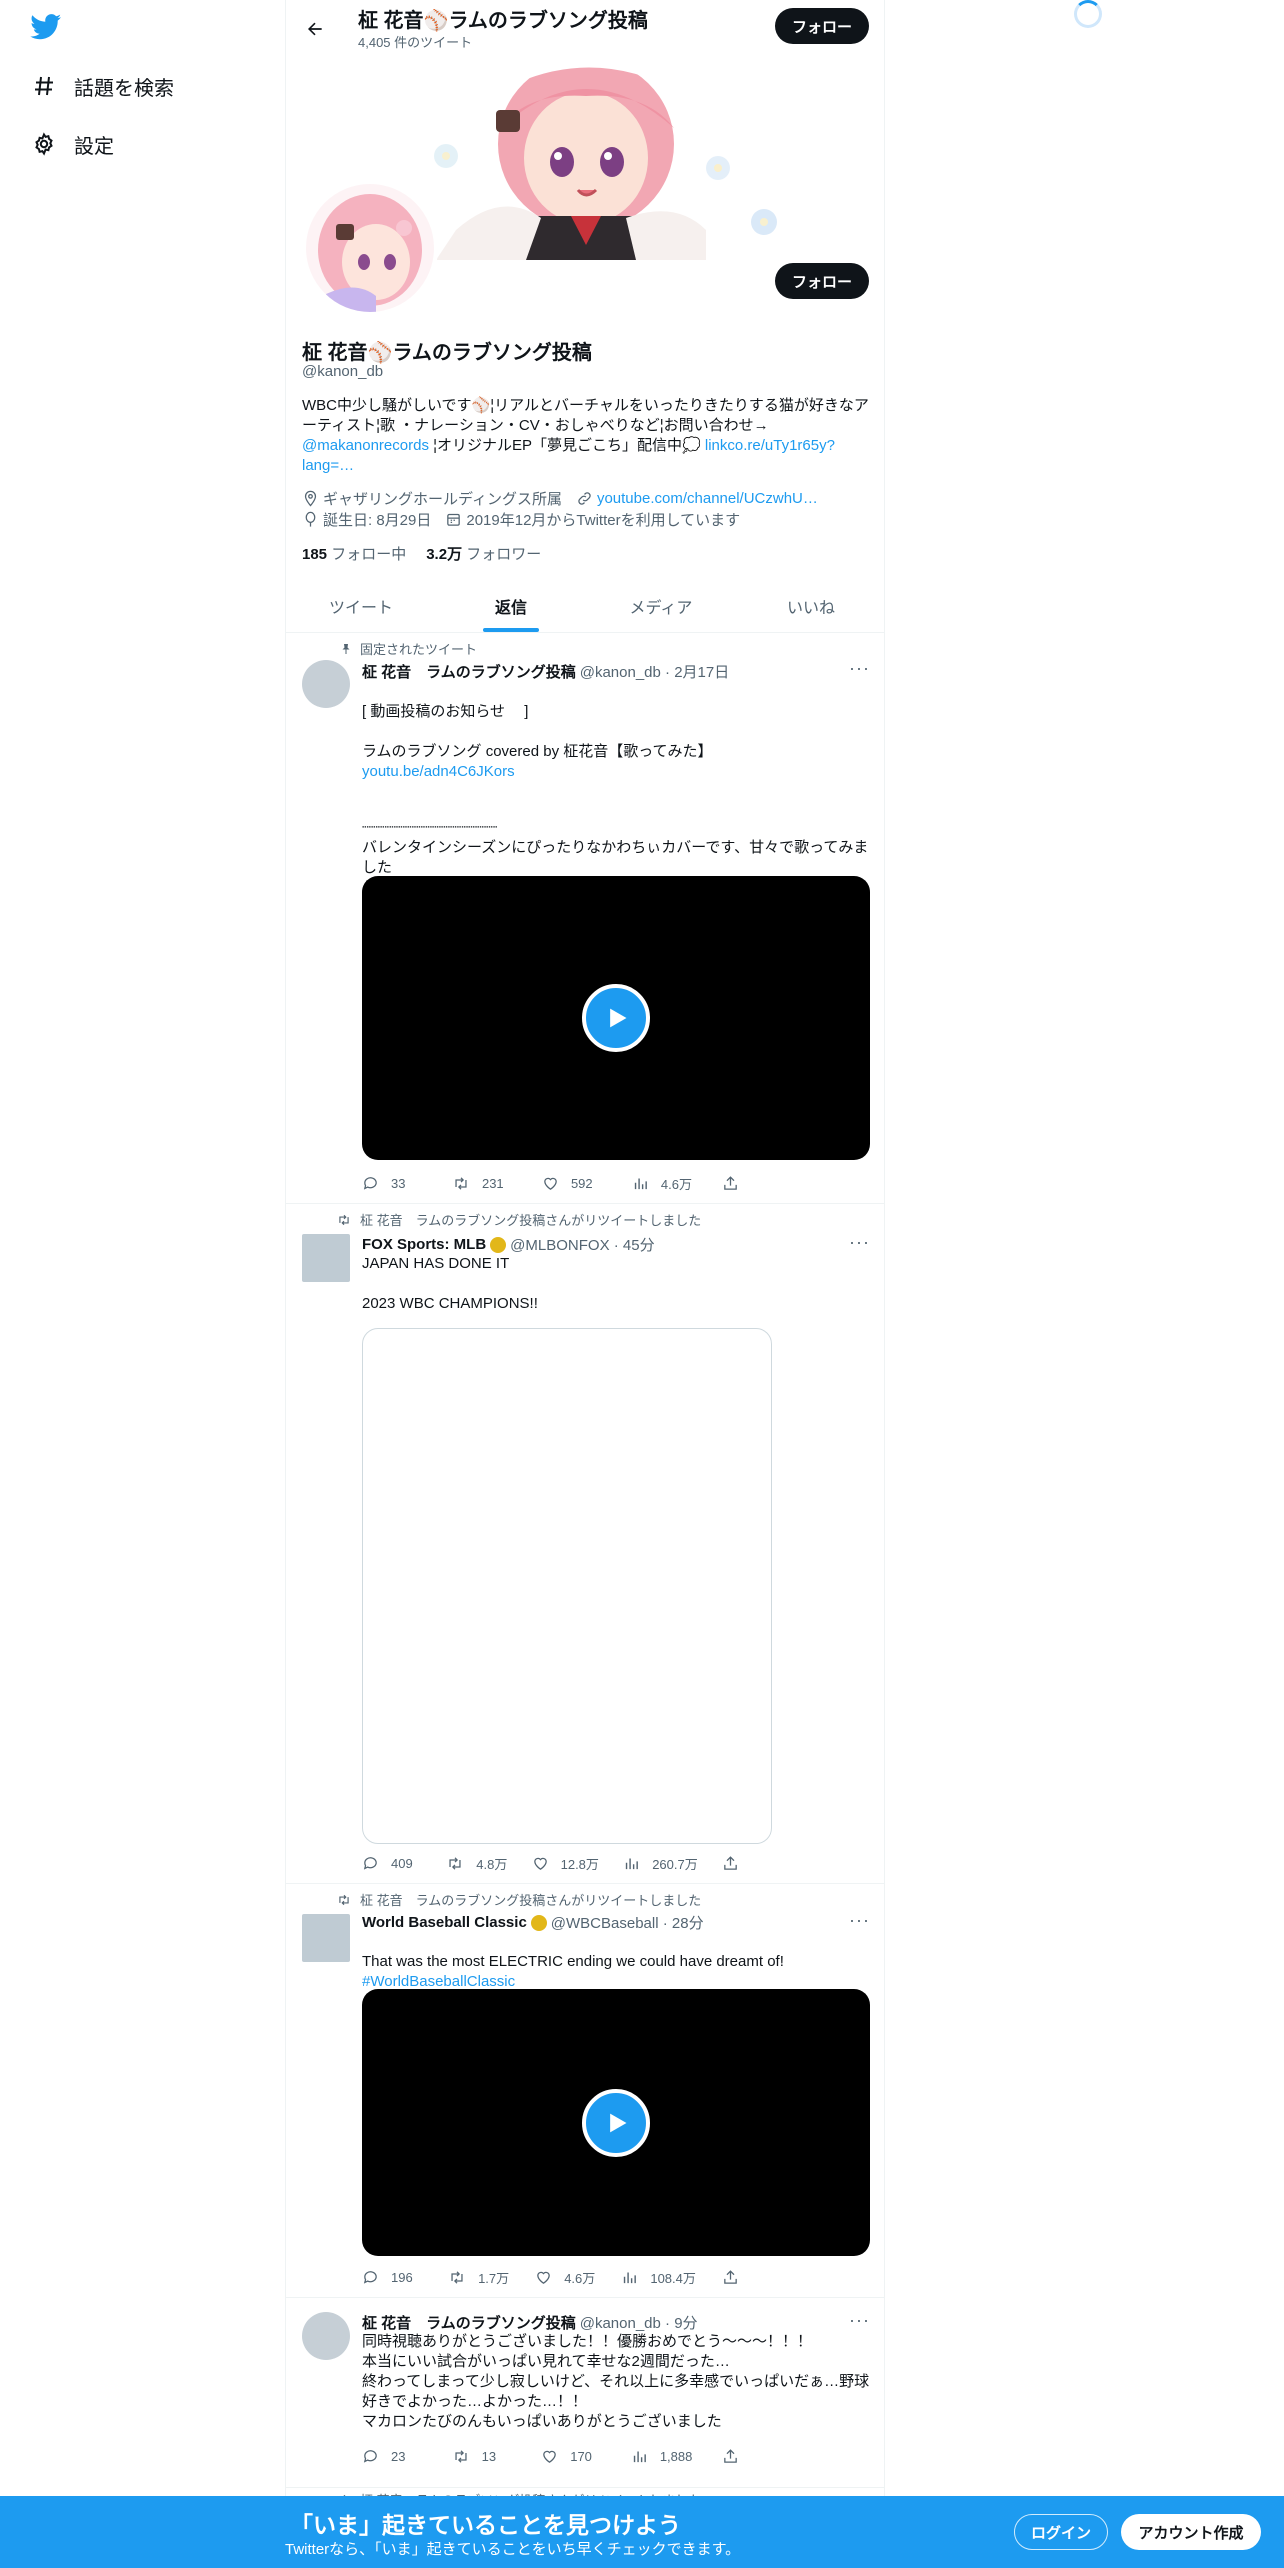 Image resolution: width=1284 pixels, height=2568 pixels. I want to click on tweet-link: youtu.be/adn4C6JKors, so click(616, 772).